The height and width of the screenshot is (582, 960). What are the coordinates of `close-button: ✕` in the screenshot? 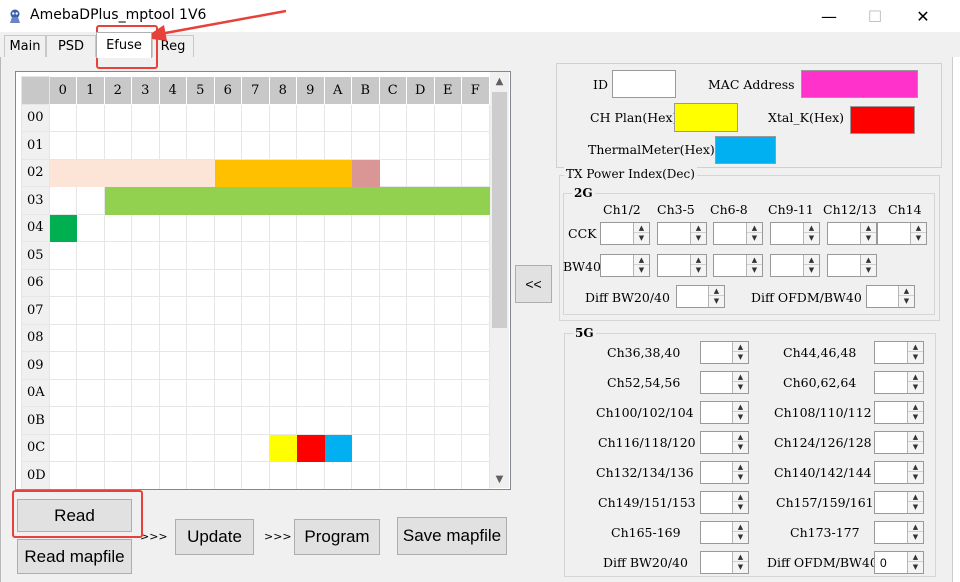 It's located at (923, 16).